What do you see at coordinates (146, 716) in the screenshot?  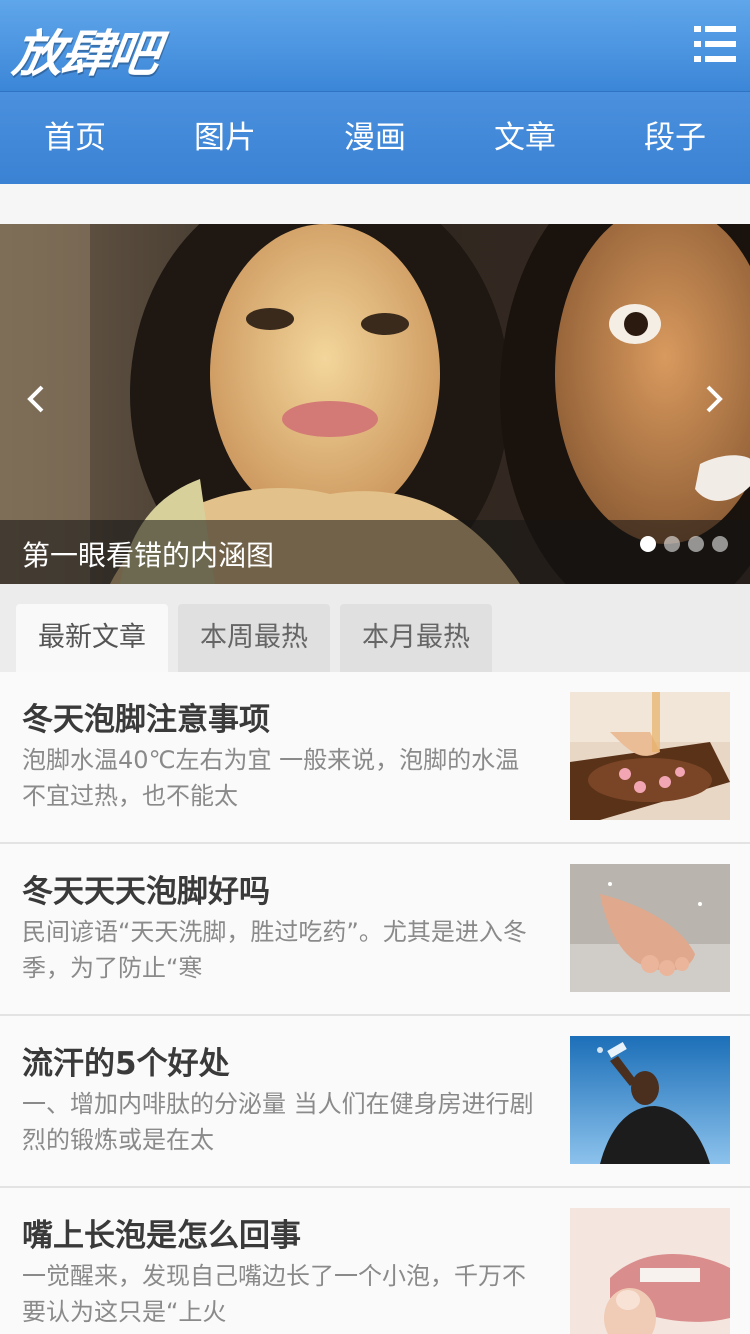 I see `article-title: 冬天泡脚注意事项` at bounding box center [146, 716].